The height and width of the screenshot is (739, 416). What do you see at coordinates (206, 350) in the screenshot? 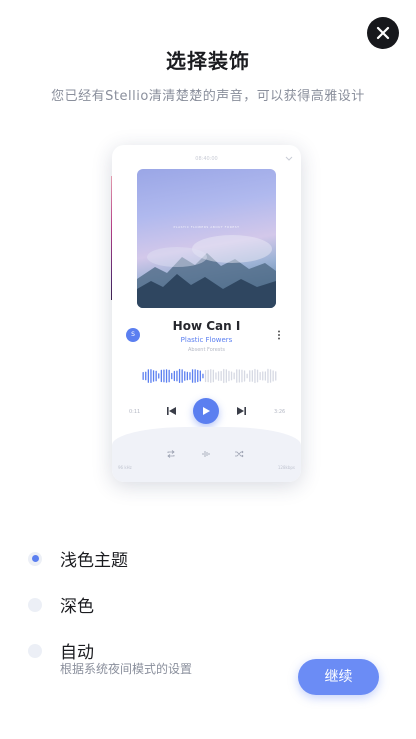
I see `song-album: Absent Forests` at bounding box center [206, 350].